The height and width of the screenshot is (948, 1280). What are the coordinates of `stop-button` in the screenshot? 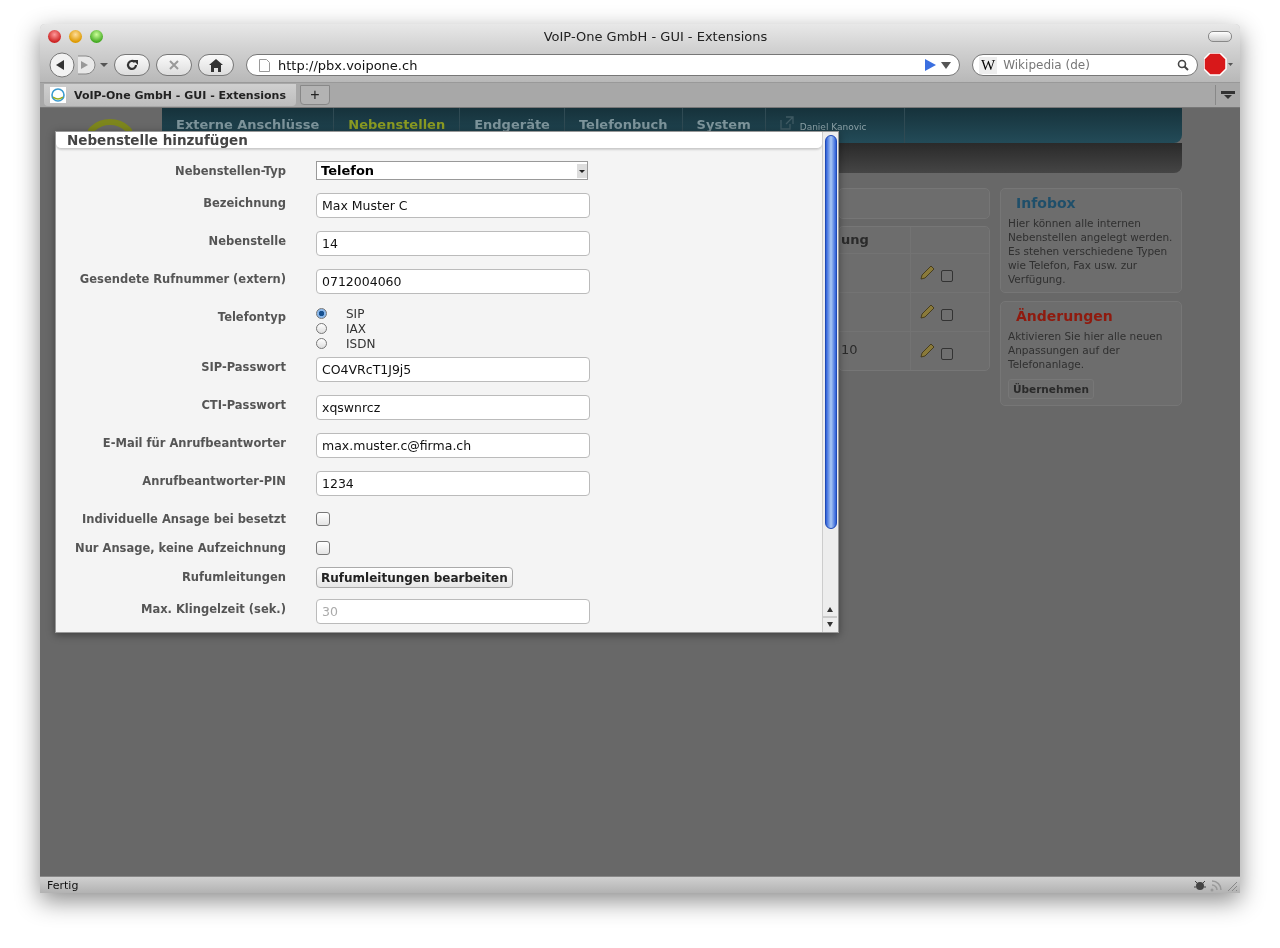 It's located at (174, 65).